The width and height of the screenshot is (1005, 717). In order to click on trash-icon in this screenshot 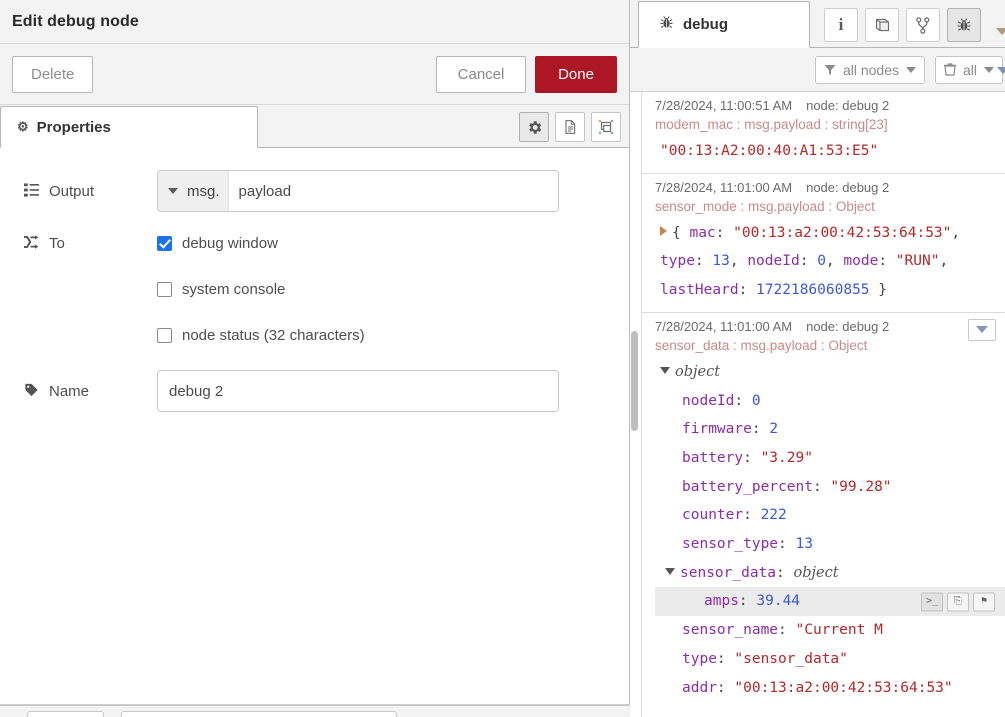, I will do `click(949, 69)`.